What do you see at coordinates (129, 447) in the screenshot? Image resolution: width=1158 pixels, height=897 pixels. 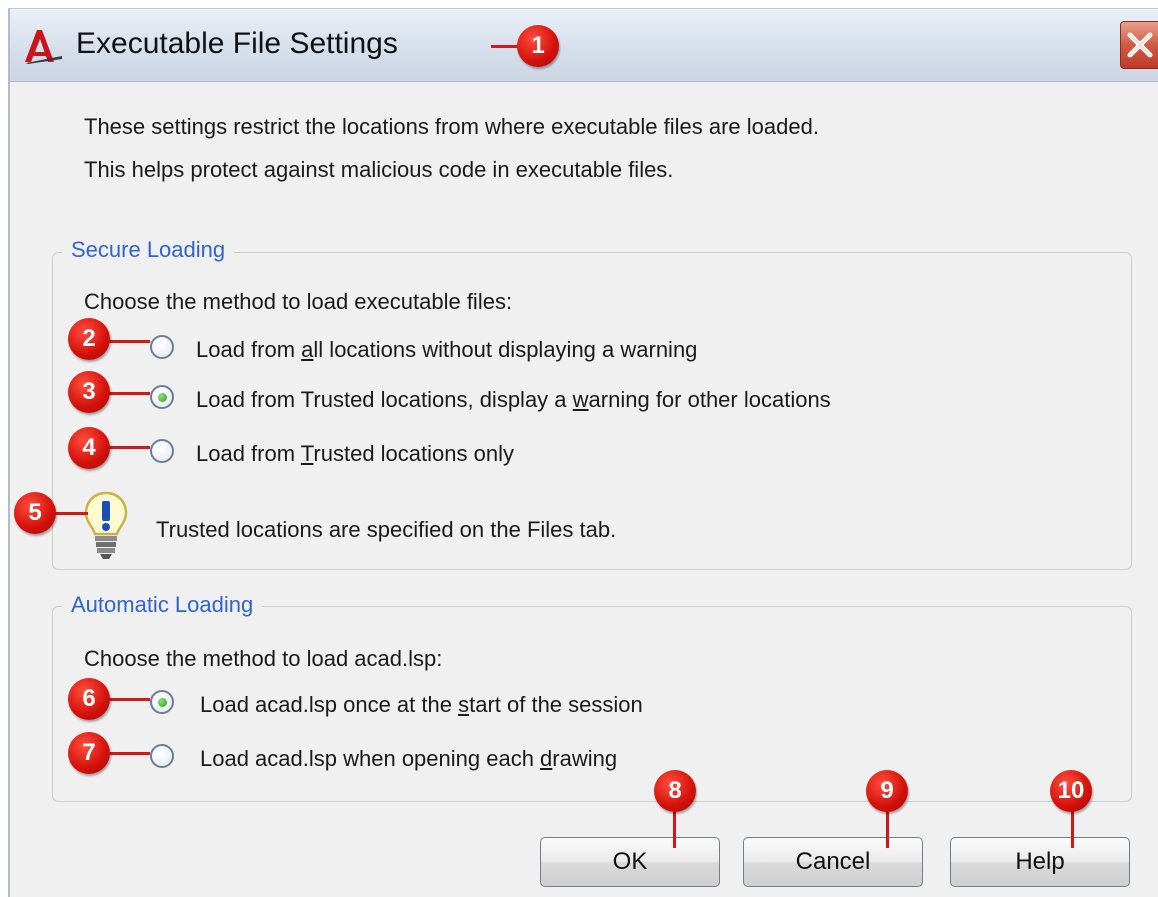 I see `callout-4-leader` at bounding box center [129, 447].